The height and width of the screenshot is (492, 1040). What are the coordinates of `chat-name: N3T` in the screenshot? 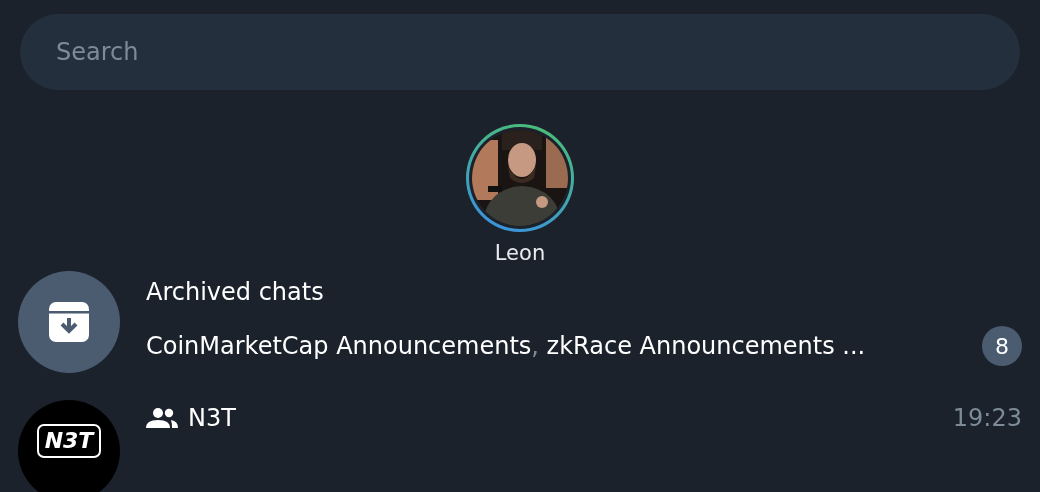 It's located at (212, 418).